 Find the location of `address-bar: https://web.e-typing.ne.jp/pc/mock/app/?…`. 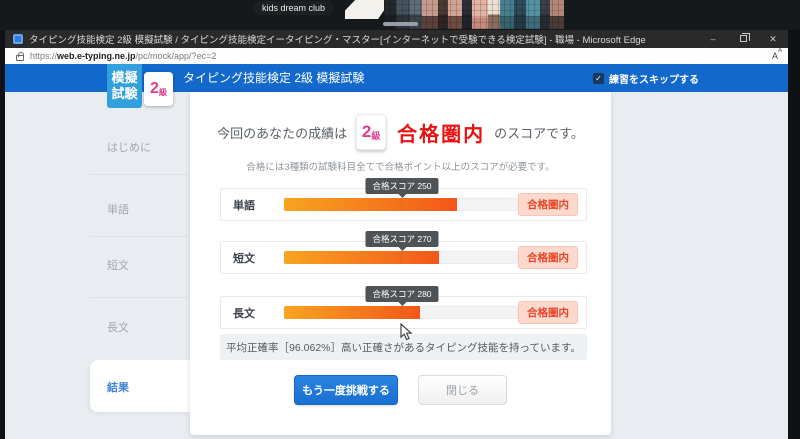

address-bar: https://web.e-typing.ne.jp/pc/mock/app/?… is located at coordinates (396, 56).